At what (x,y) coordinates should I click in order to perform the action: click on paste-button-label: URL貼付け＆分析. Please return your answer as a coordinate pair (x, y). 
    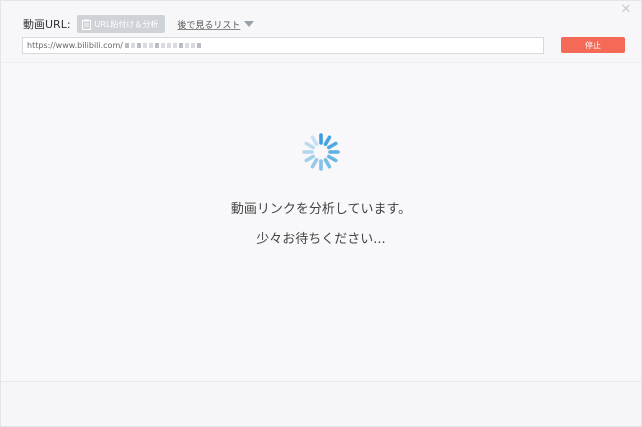
    Looking at the image, I should click on (126, 24).